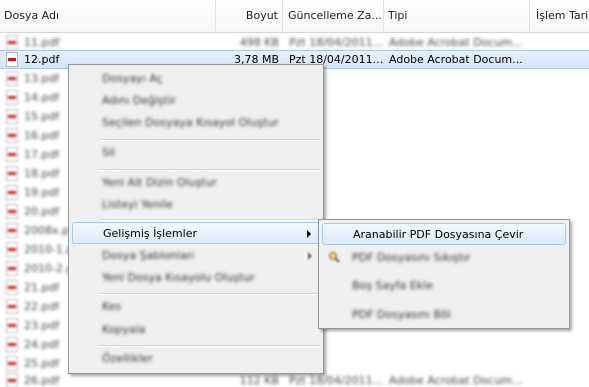 The width and height of the screenshot is (589, 387). What do you see at coordinates (444, 258) in the screenshot?
I see `submenu-item-compress-pdf: PDF Dosyasını Sıkıştır` at bounding box center [444, 258].